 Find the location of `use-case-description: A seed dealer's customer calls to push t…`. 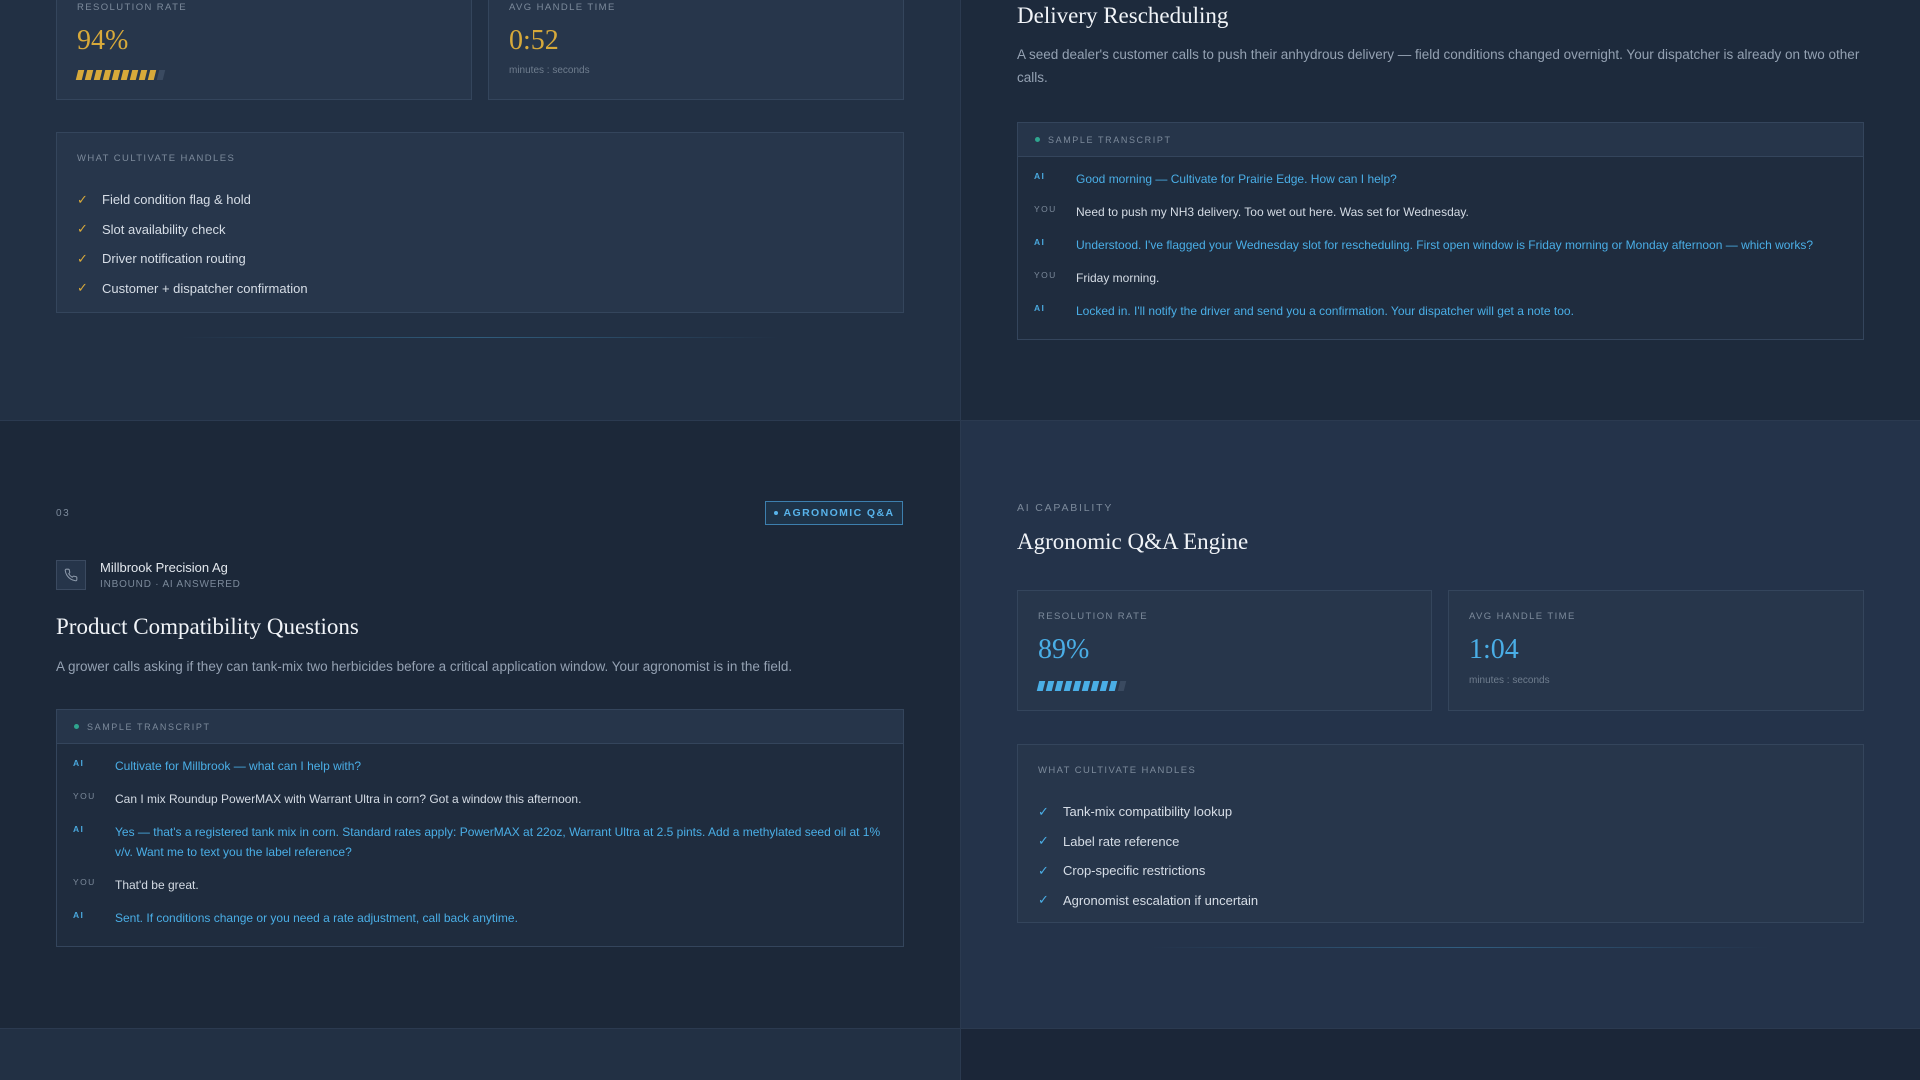

use-case-description: A seed dealer's customer calls to push t… is located at coordinates (1438, 66).